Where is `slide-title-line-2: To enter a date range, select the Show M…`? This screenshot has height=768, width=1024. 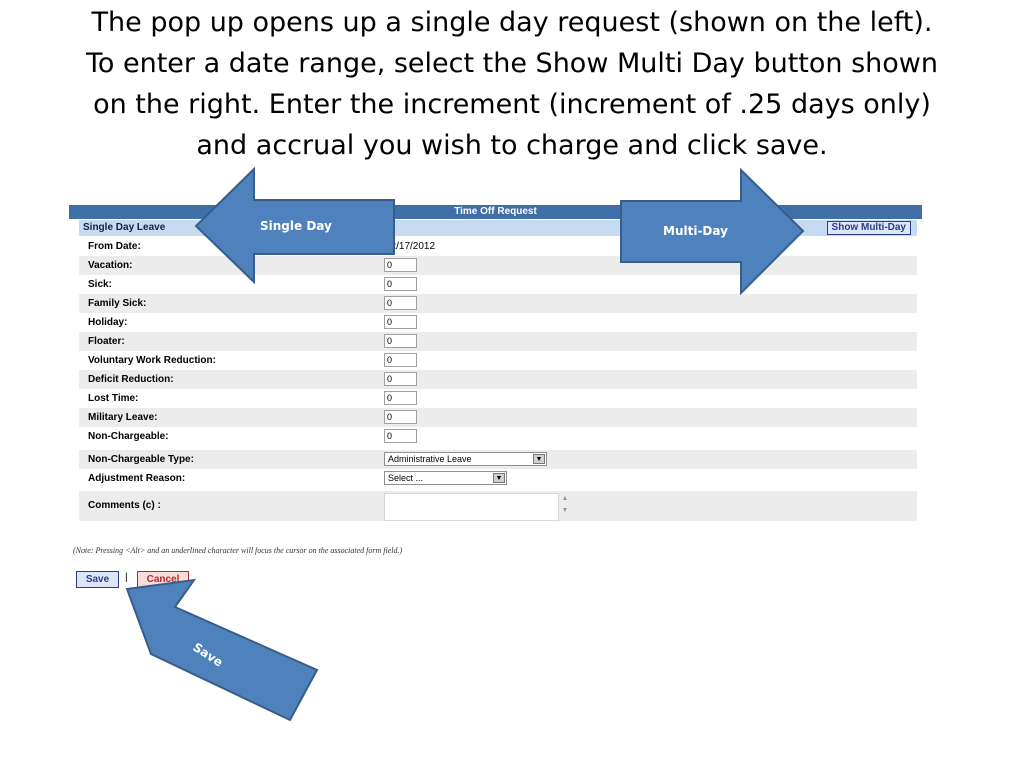
slide-title-line-2: To enter a date range, select the Show M… is located at coordinates (512, 63).